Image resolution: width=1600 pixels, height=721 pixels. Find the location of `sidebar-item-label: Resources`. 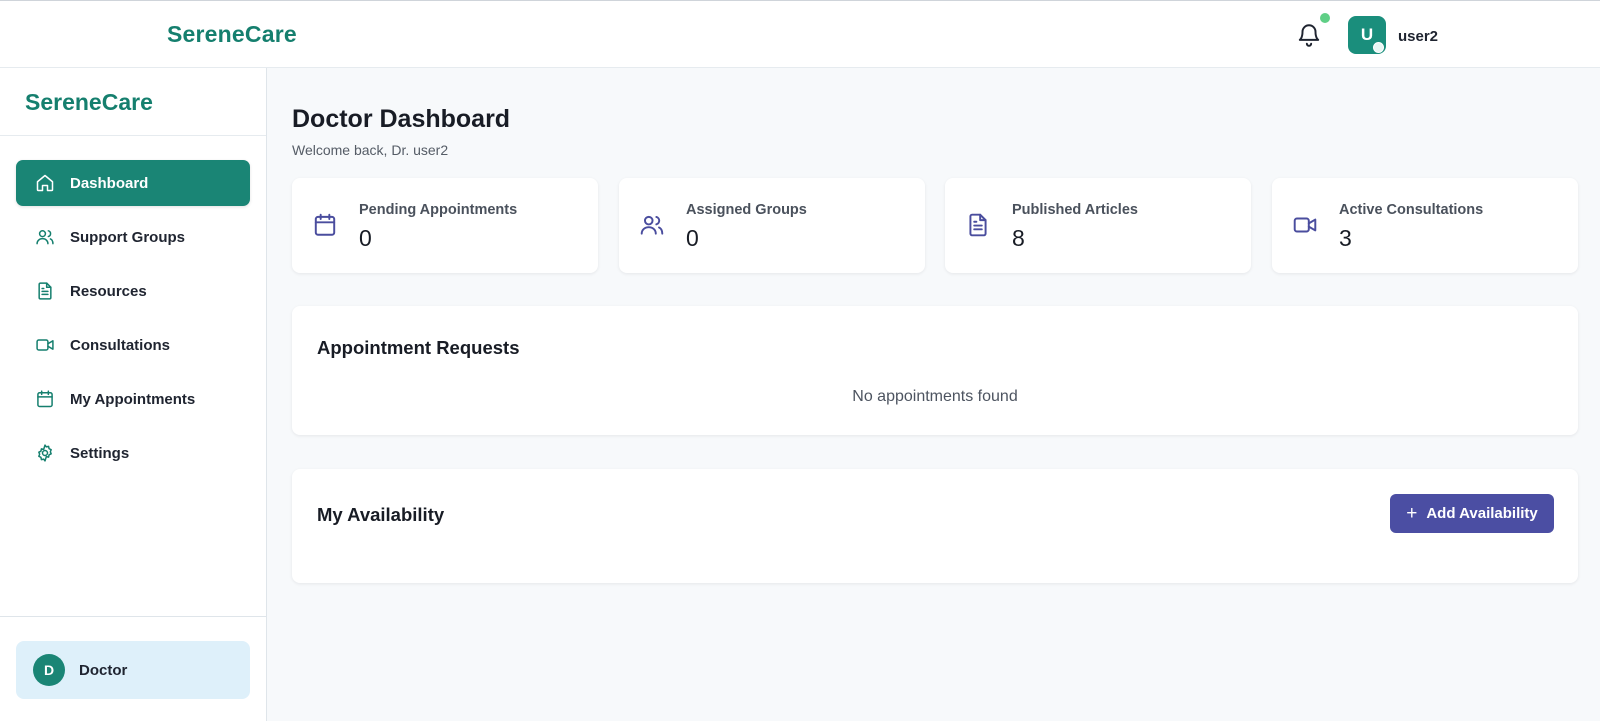

sidebar-item-label: Resources is located at coordinates (108, 291).